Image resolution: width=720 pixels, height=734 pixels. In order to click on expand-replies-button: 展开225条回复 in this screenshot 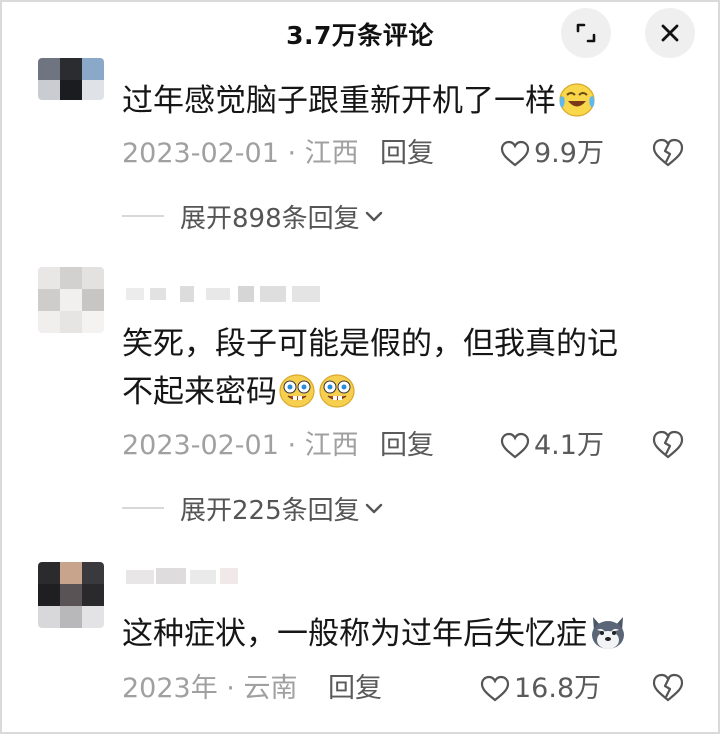, I will do `click(253, 508)`.